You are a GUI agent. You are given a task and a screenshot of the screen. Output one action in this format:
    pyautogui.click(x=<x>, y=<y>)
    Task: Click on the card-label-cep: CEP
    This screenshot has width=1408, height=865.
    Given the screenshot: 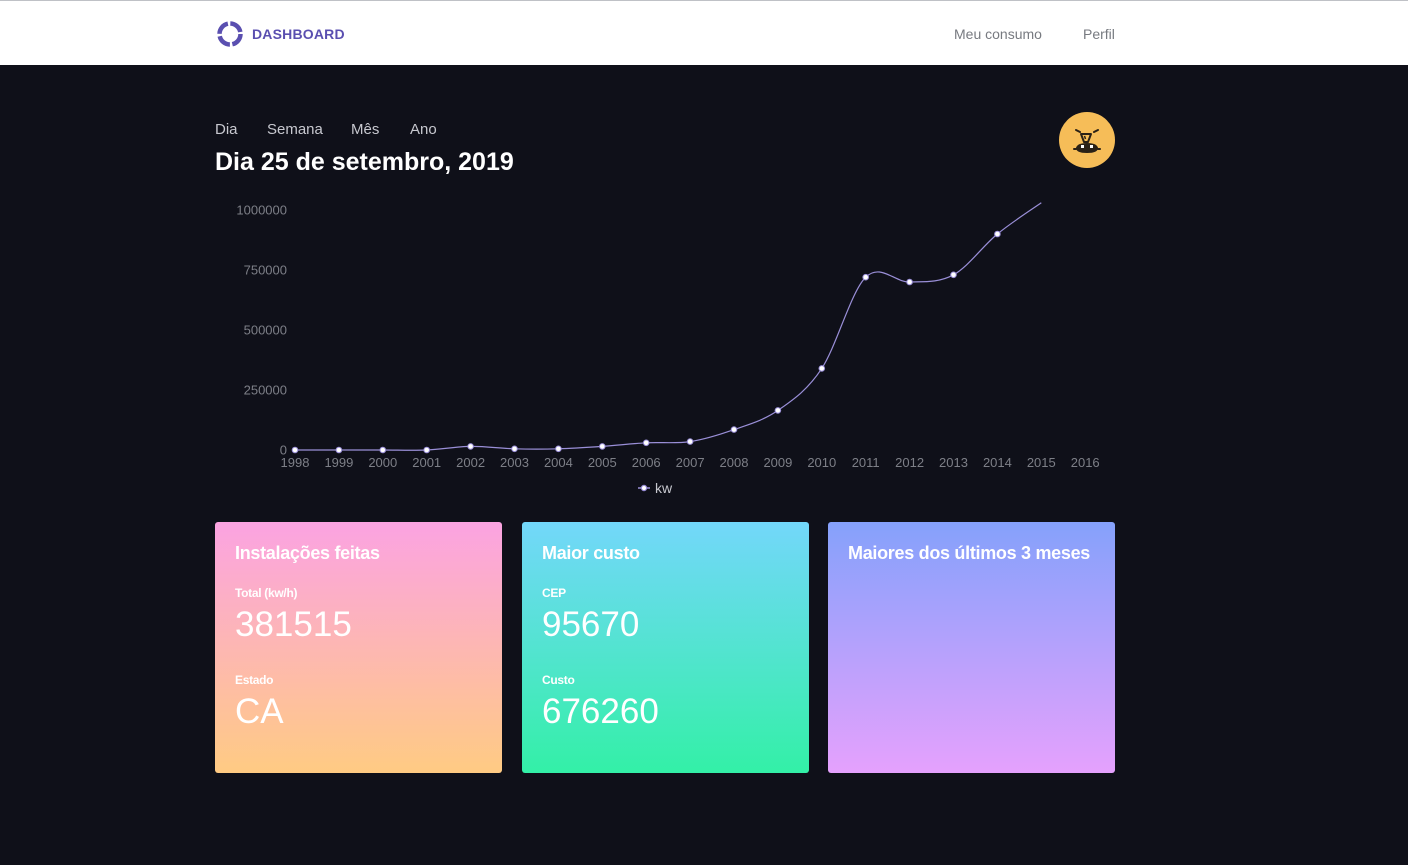 What is the action you would take?
    pyautogui.click(x=554, y=593)
    